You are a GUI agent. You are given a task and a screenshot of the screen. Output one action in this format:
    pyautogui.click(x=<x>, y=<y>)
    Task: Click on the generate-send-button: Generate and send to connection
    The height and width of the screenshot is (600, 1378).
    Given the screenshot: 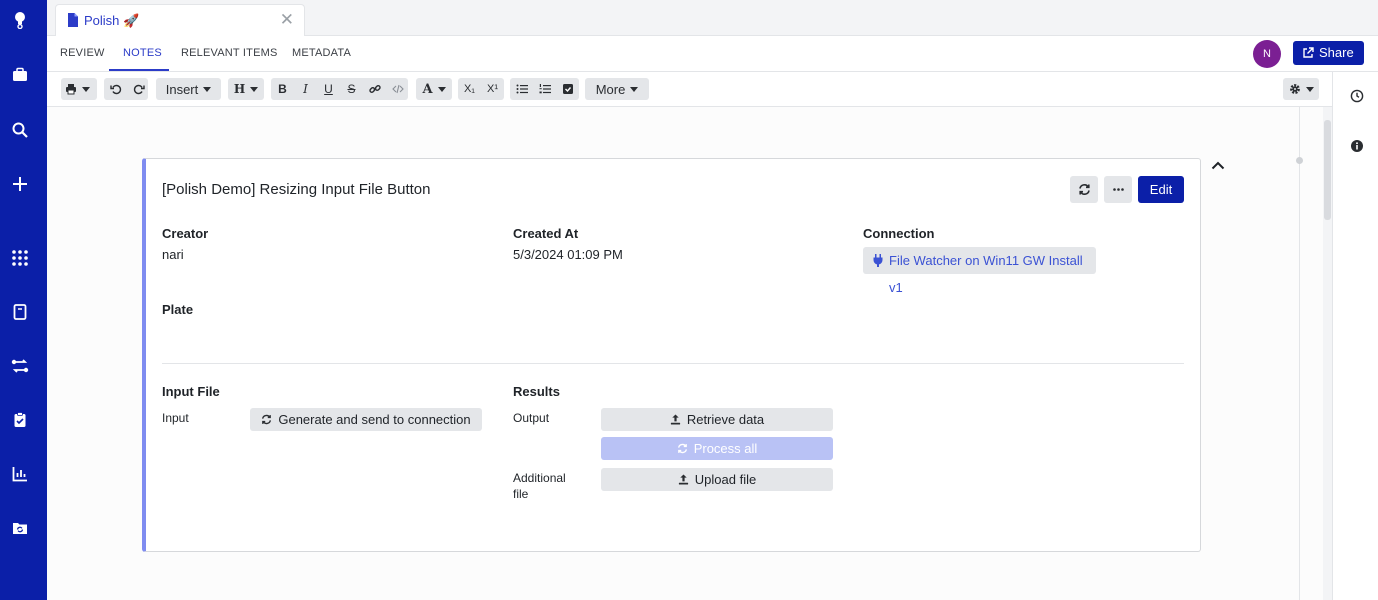 What is the action you would take?
    pyautogui.click(x=366, y=419)
    